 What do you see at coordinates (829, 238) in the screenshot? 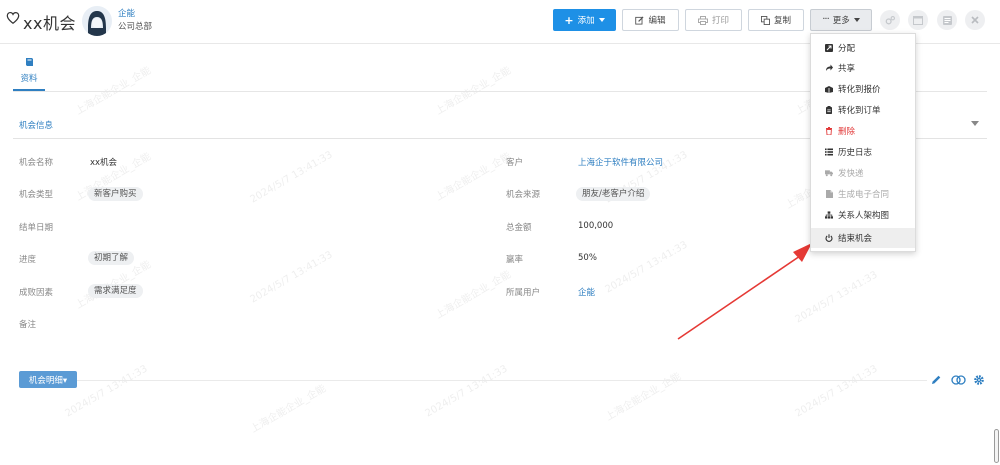
I see `power-icon` at bounding box center [829, 238].